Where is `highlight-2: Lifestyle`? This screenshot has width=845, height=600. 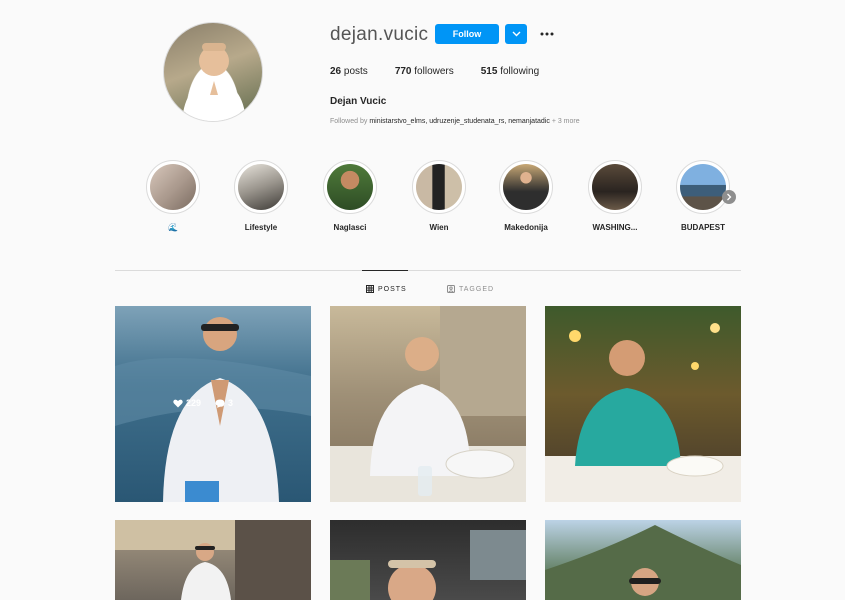
highlight-2: Lifestyle is located at coordinates (261, 196).